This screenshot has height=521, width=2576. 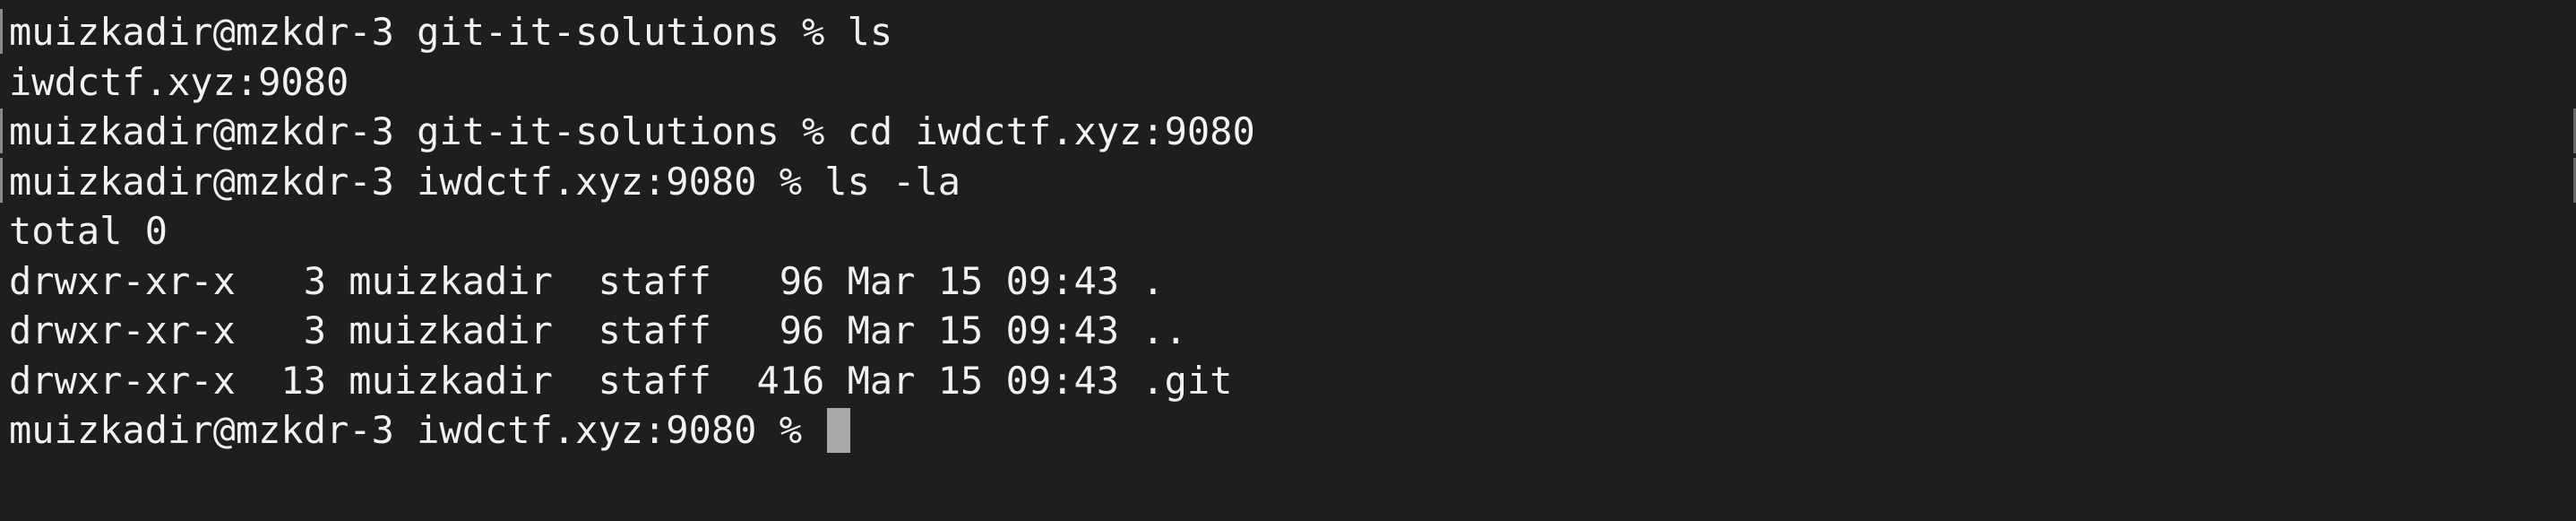 What do you see at coordinates (179, 82) in the screenshot?
I see `output-line: iwdctf.xyz:9080` at bounding box center [179, 82].